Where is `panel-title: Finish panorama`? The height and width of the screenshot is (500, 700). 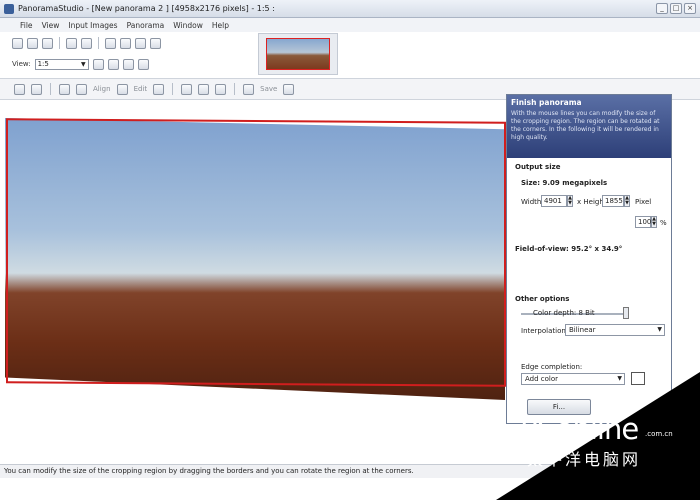 panel-title: Finish panorama is located at coordinates (546, 102).